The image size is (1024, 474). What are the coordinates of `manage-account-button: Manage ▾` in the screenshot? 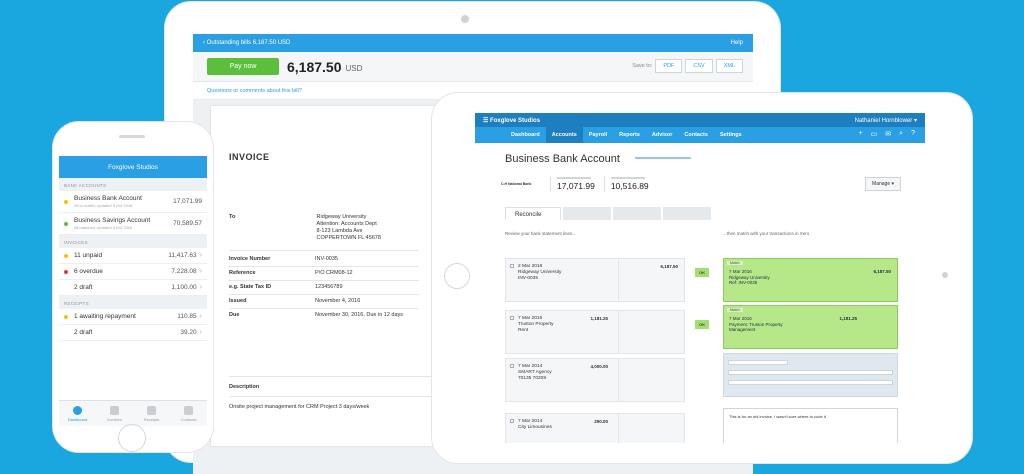 It's located at (883, 184).